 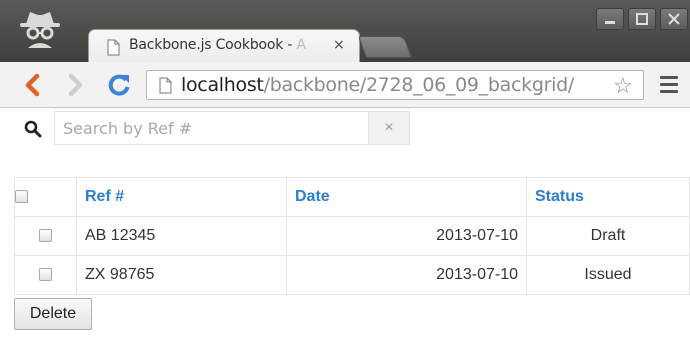 I want to click on page-icon, so click(x=113, y=47).